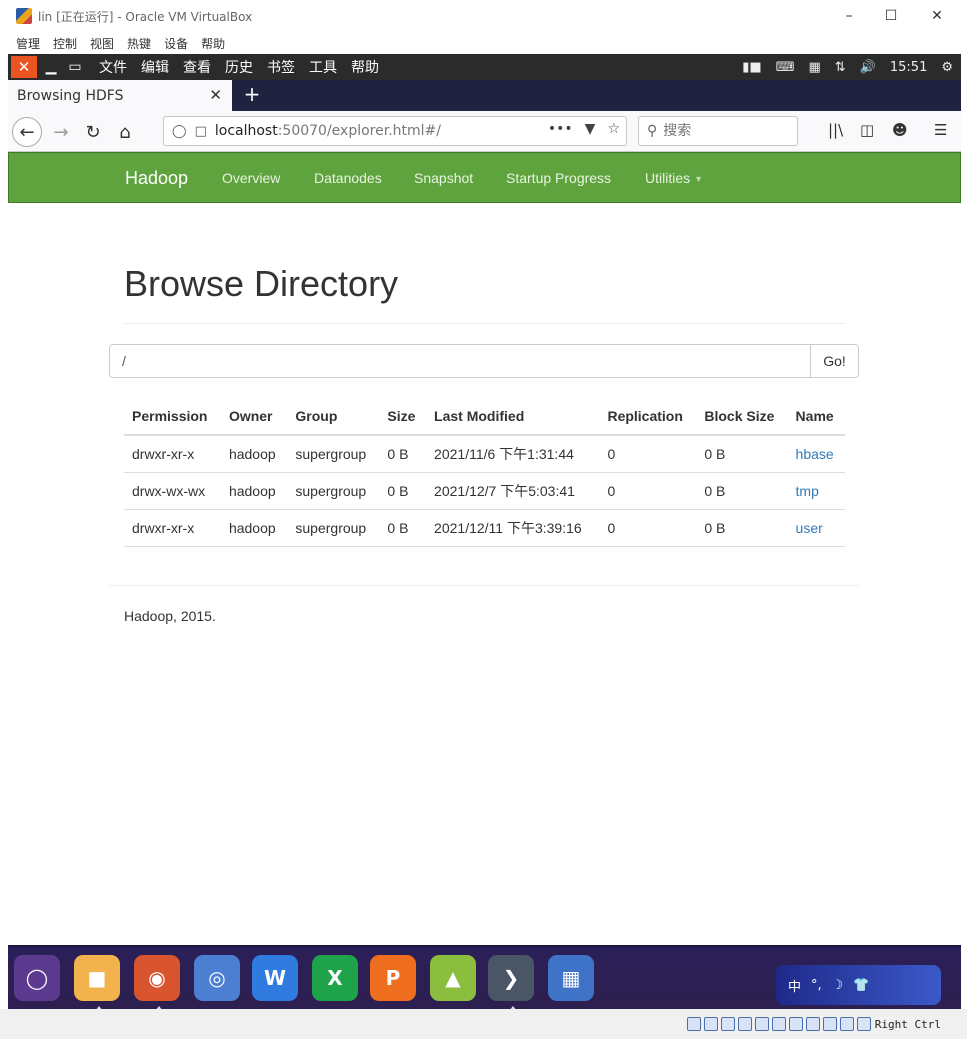  I want to click on menu-history: 历史, so click(239, 67).